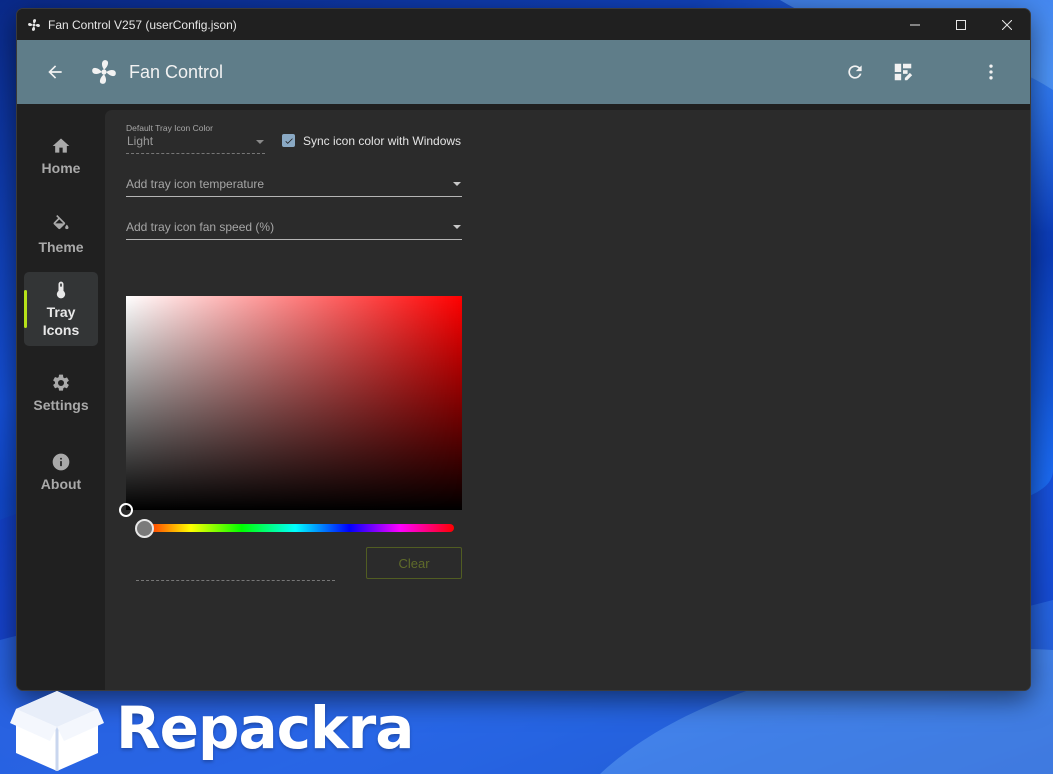 This screenshot has width=1053, height=774. I want to click on home-icon, so click(61, 146).